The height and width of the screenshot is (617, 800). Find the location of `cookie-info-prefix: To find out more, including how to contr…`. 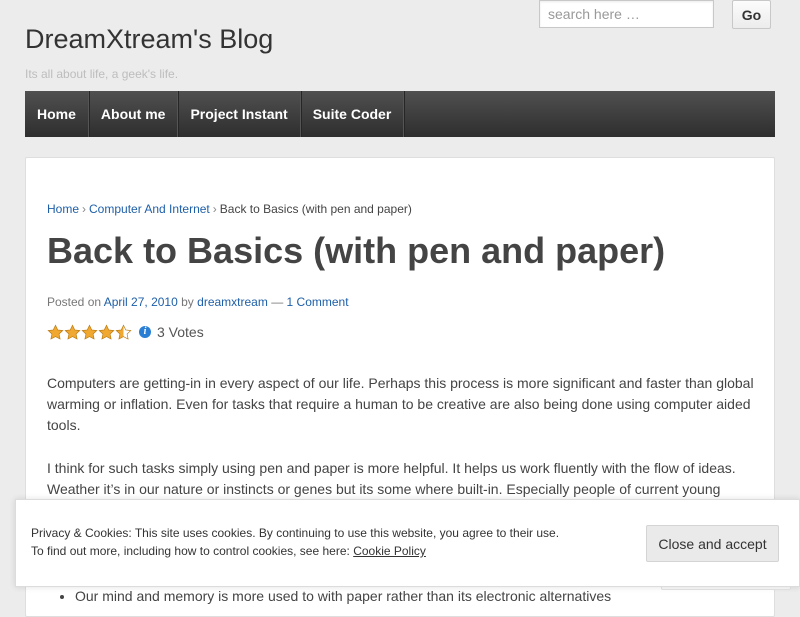

cookie-info-prefix: To find out more, including how to contr… is located at coordinates (190, 551).